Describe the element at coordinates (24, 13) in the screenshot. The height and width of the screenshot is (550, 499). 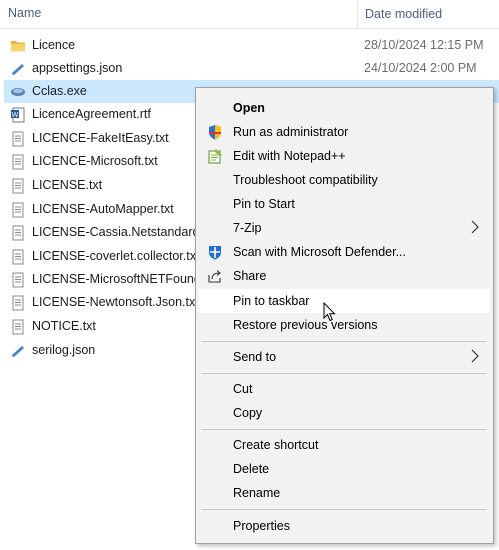
I see `name-column-header: Name` at that location.